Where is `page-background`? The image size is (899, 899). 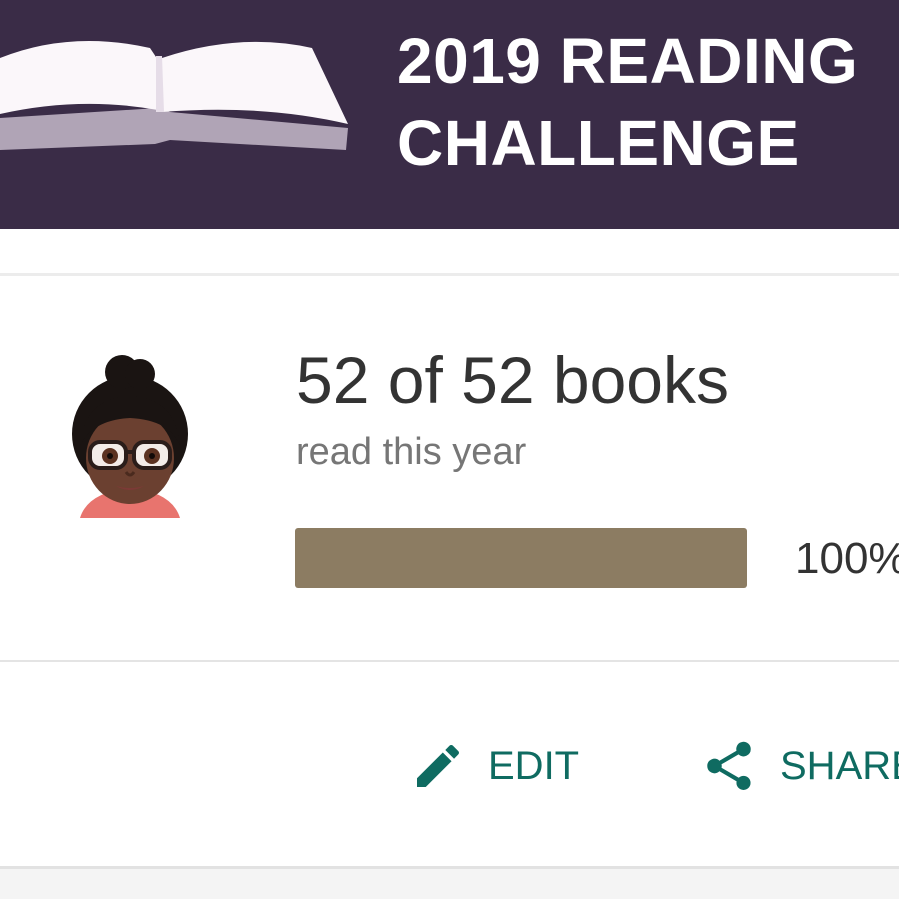
page-background is located at coordinates (449, 884).